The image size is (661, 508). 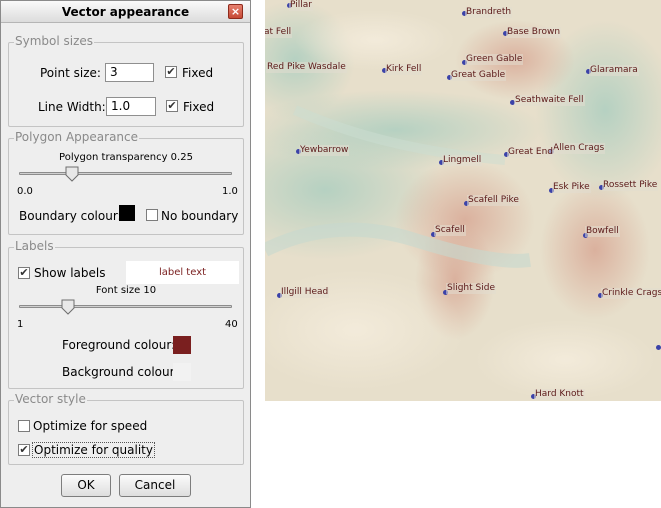 What do you see at coordinates (579, 148) in the screenshot?
I see `place-label: Allen Crags` at bounding box center [579, 148].